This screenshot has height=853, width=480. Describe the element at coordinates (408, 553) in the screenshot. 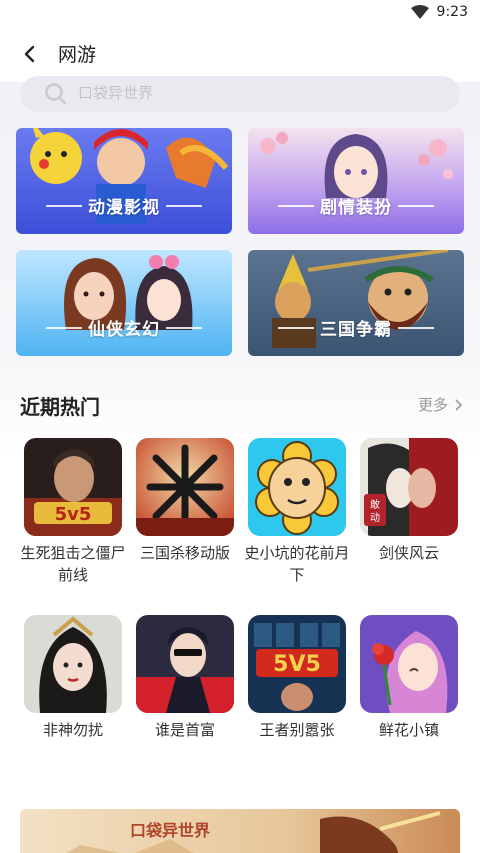

I see `game-name: 剑侠风云` at that location.